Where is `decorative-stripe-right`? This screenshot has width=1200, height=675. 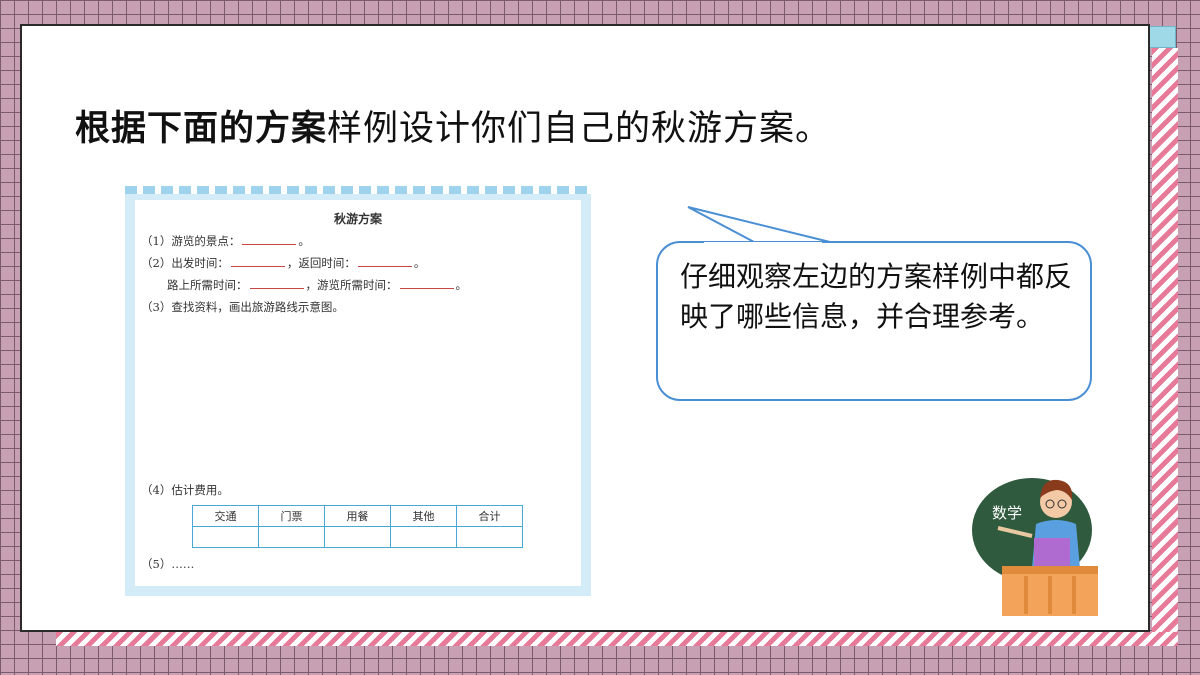 decorative-stripe-right is located at coordinates (1165, 343).